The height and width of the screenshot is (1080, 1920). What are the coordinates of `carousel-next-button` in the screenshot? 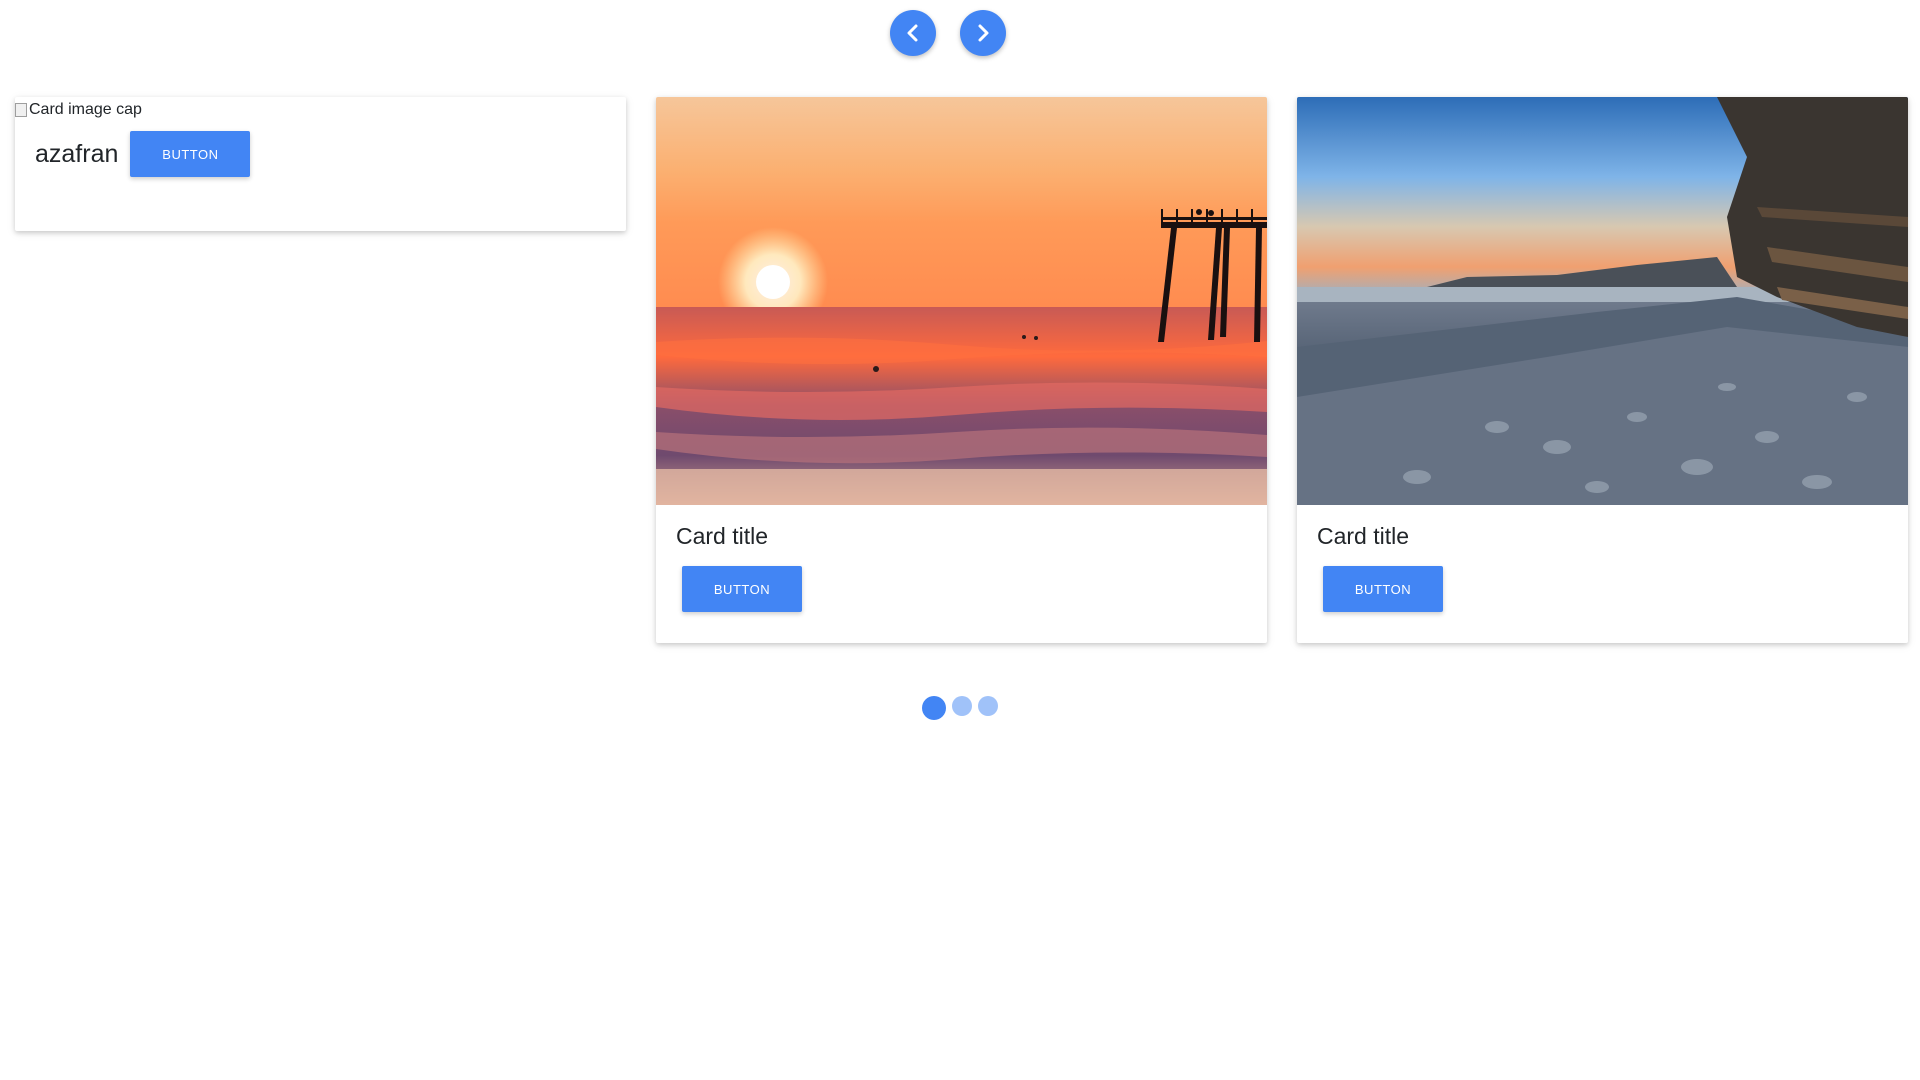 It's located at (983, 33).